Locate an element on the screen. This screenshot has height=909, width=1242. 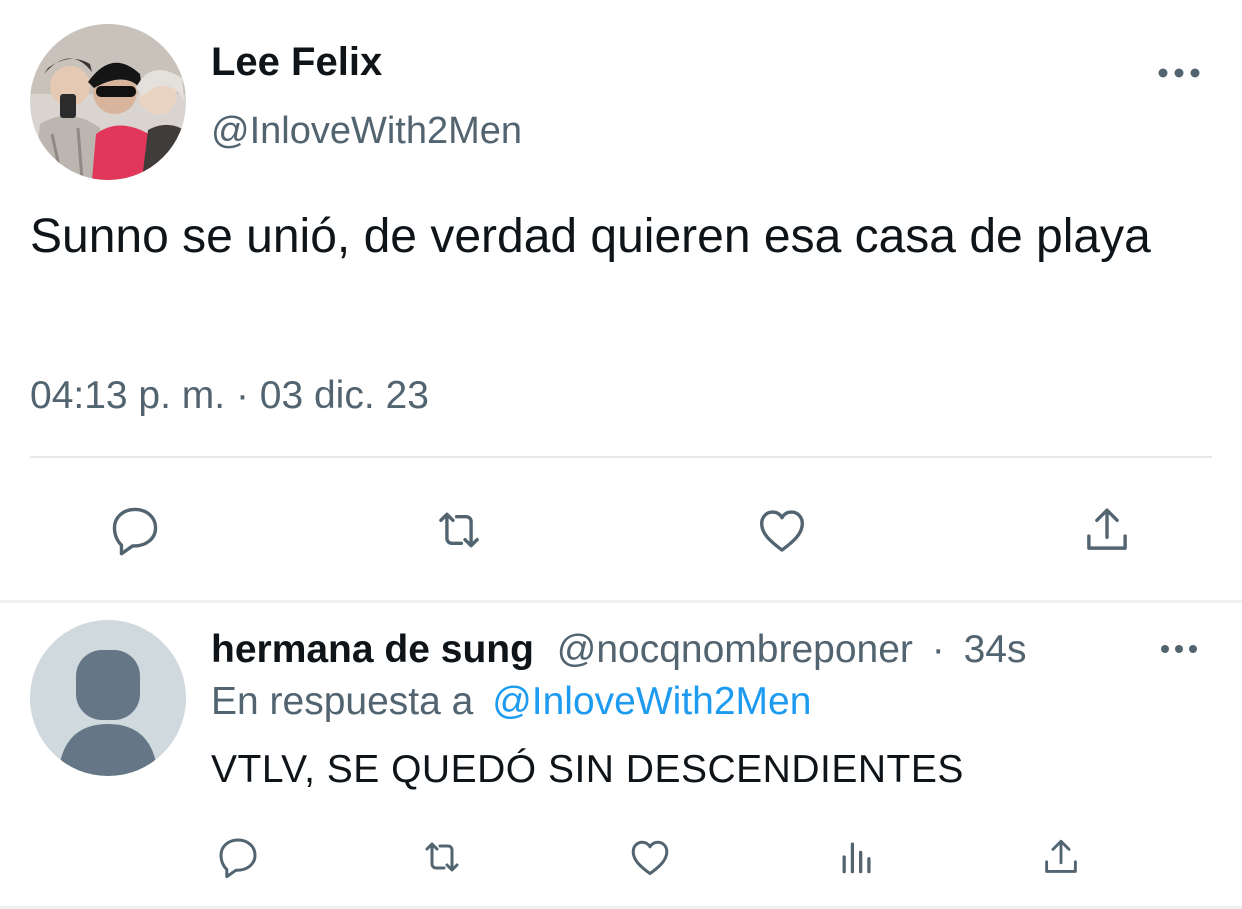
views-icon is located at coordinates (856, 858).